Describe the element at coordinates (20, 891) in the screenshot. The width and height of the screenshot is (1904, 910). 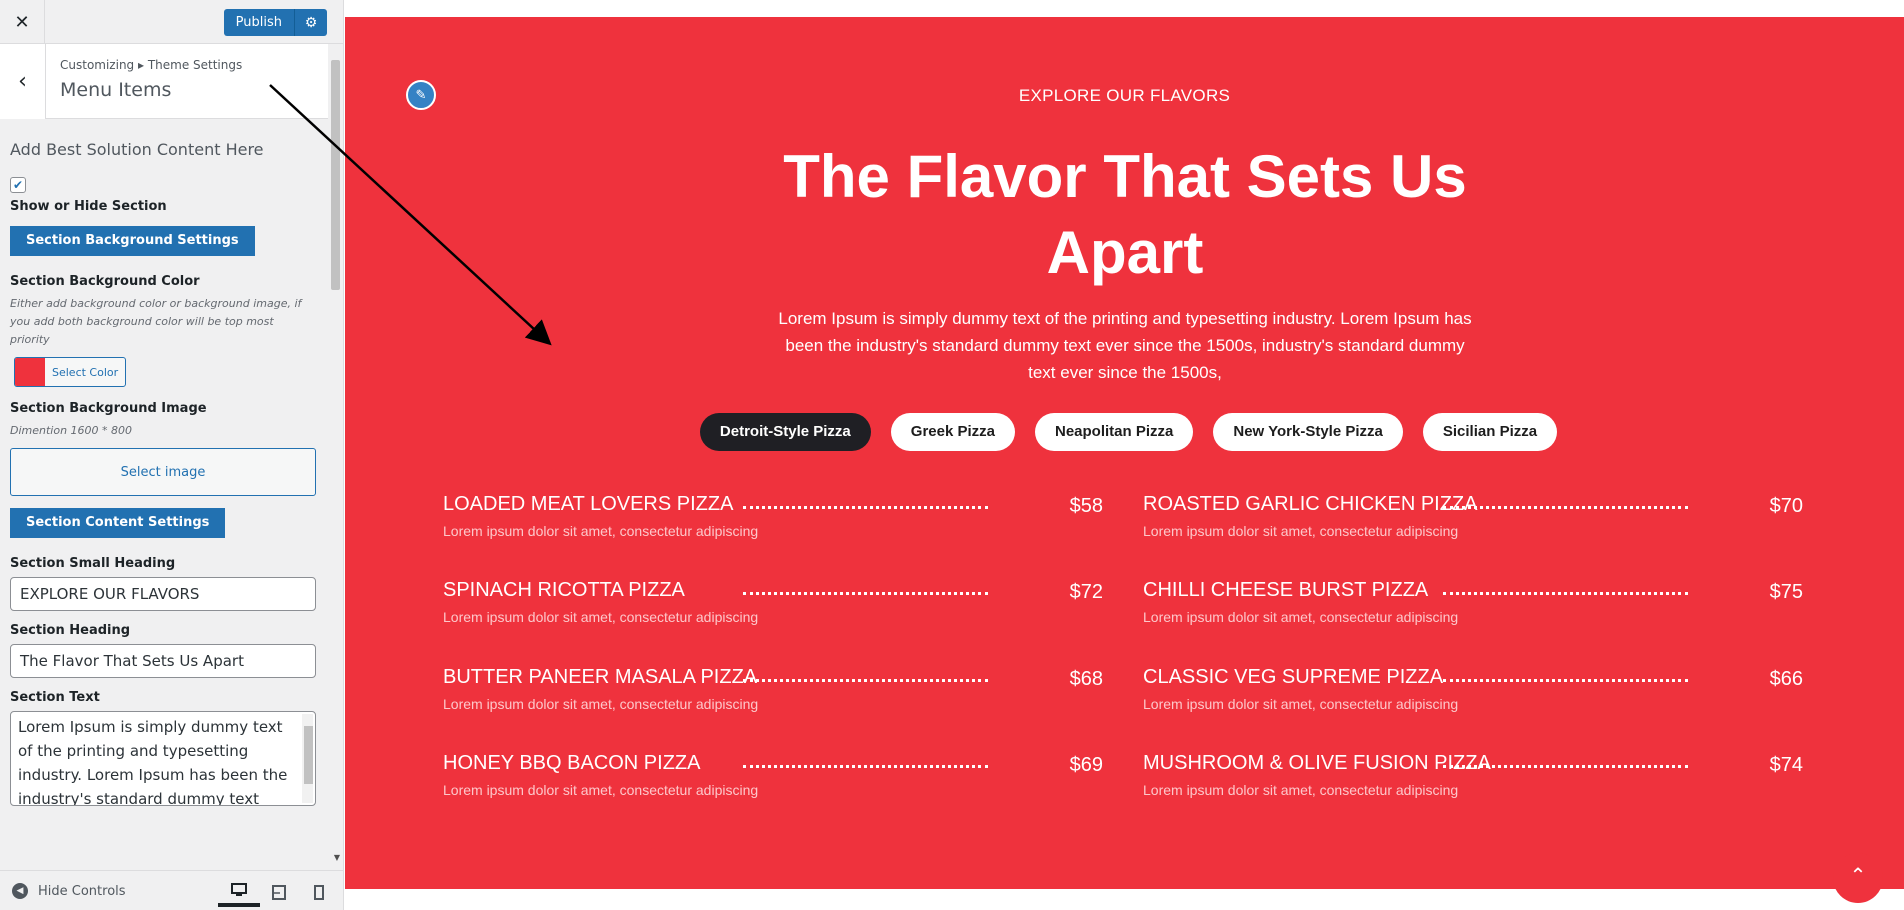
I see `collapse-icon: ◀` at that location.